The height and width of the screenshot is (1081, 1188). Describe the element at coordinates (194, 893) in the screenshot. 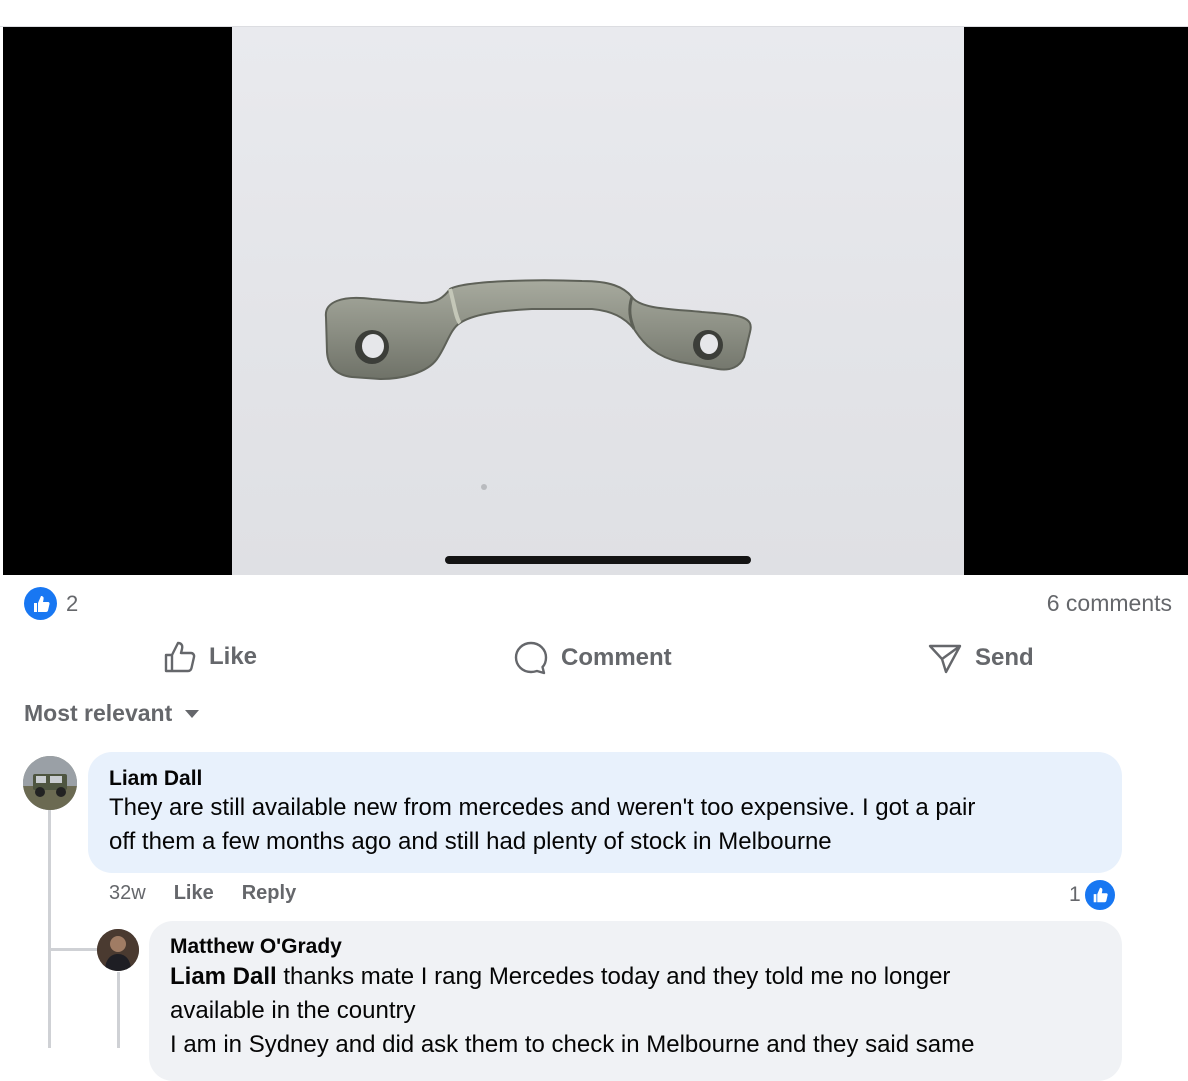

I see `comment-like-button: Like` at that location.